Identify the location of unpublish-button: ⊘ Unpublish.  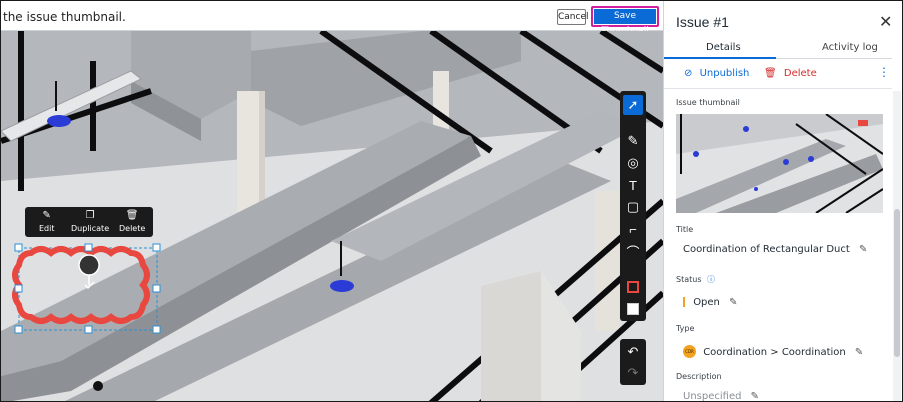
(716, 73).